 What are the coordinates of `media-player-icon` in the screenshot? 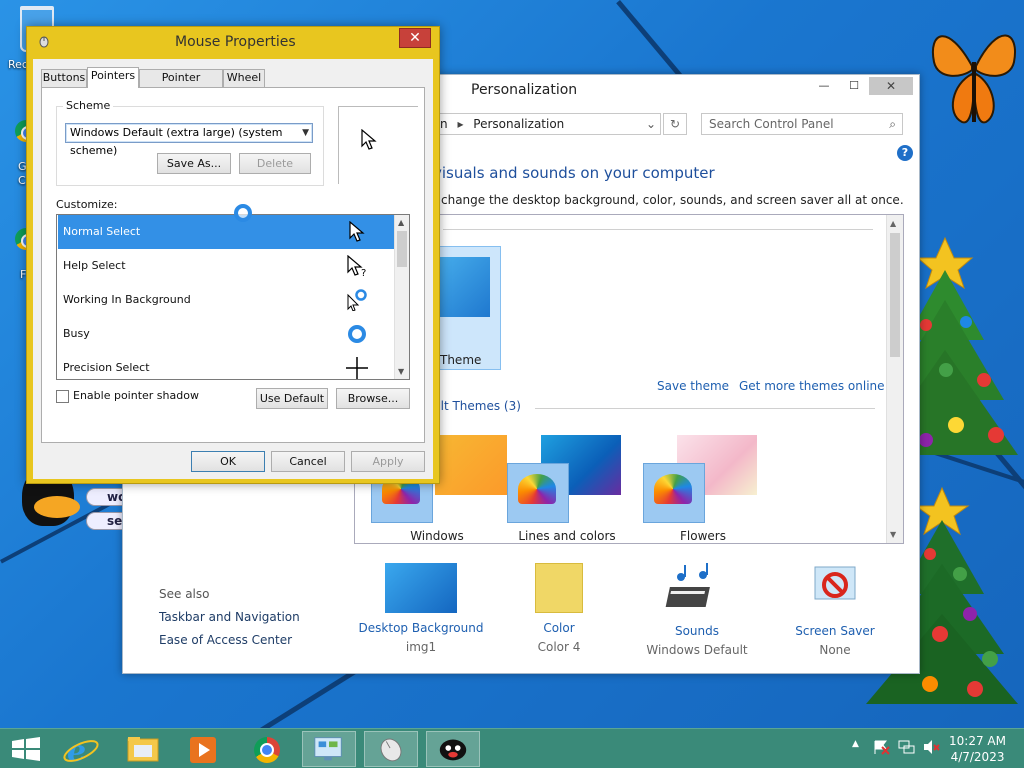 It's located at (203, 749).